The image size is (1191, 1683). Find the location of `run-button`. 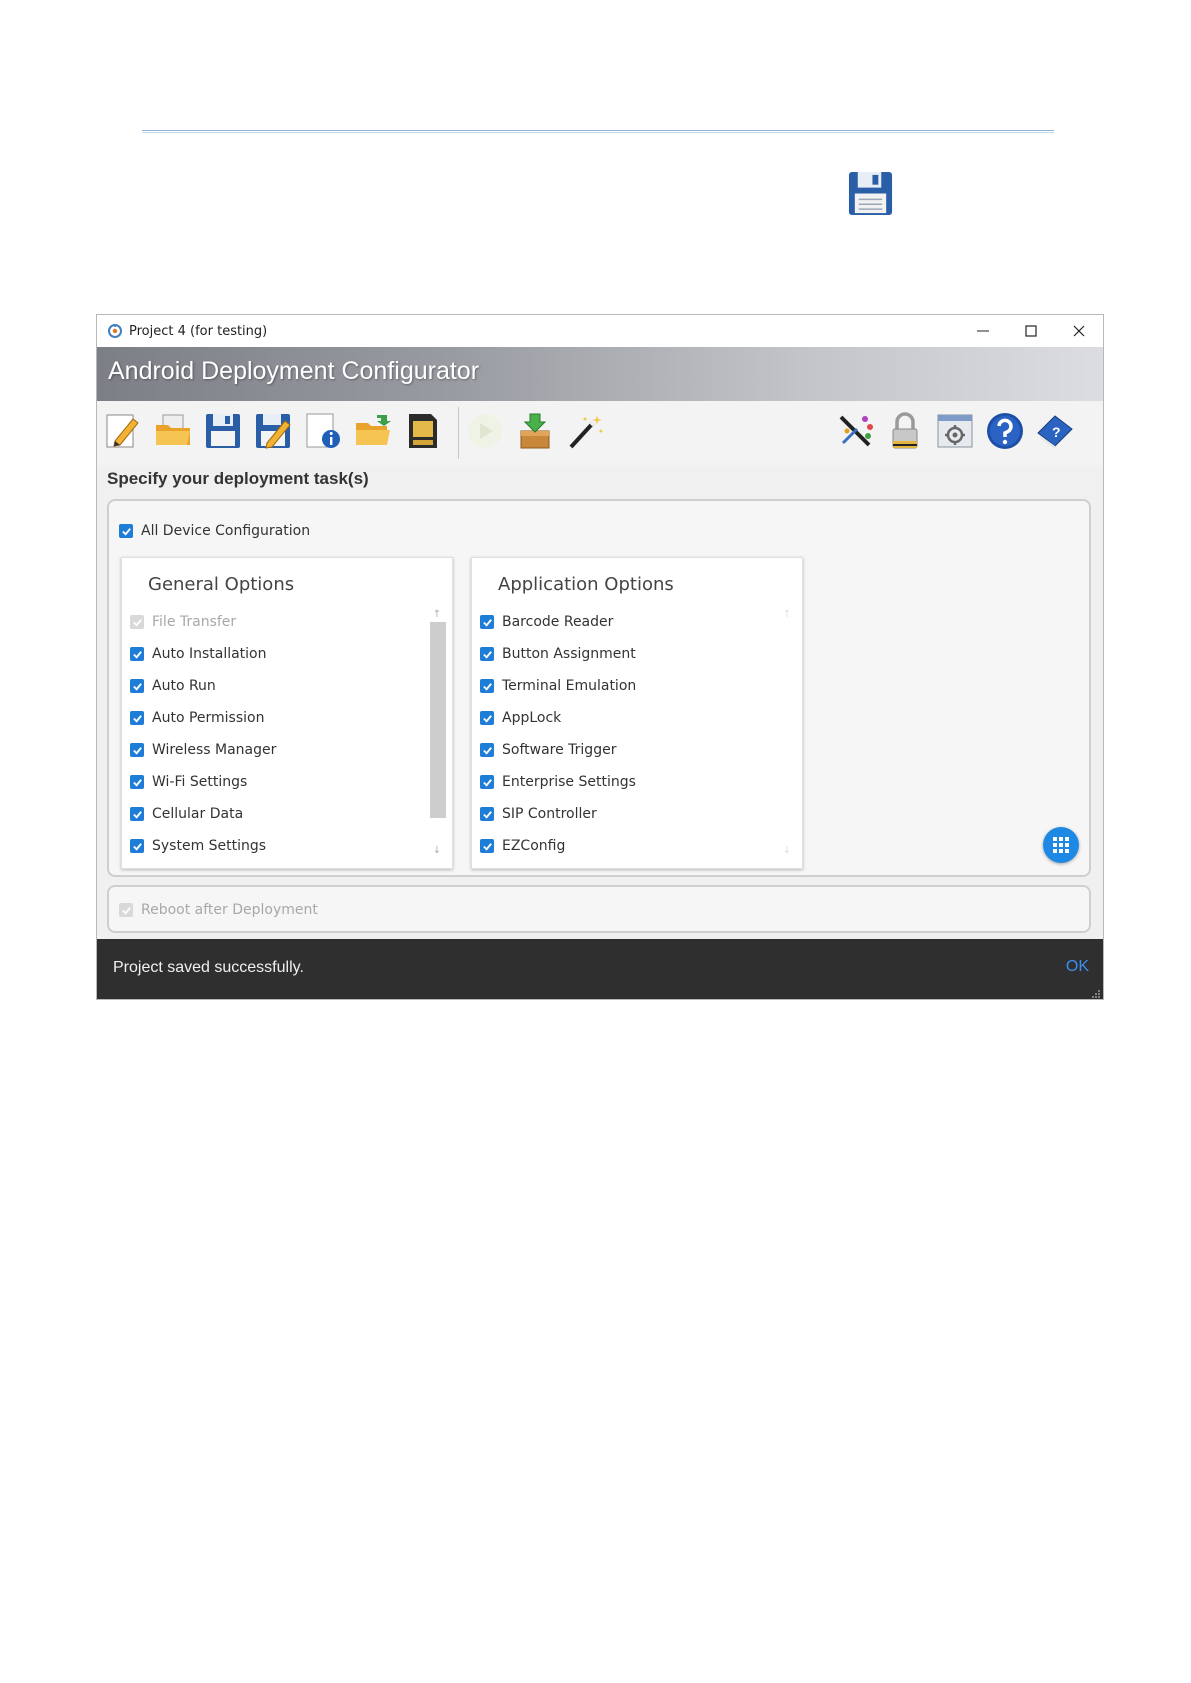

run-button is located at coordinates (485, 431).